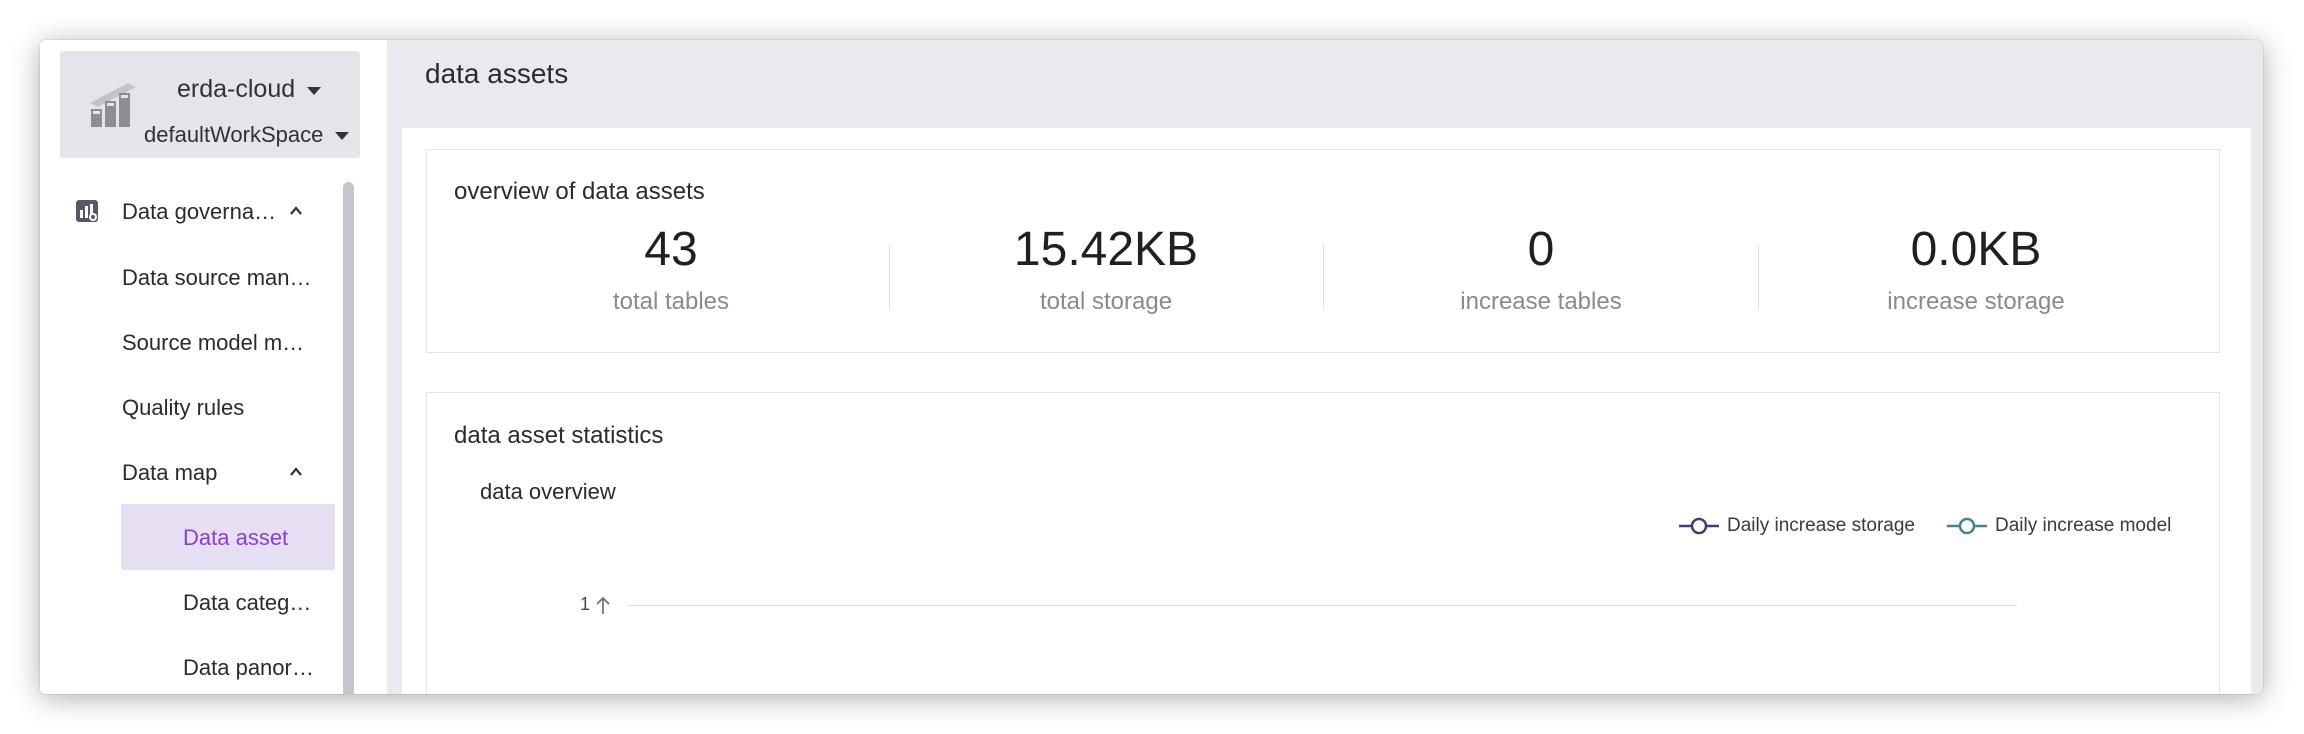  Describe the element at coordinates (235, 538) in the screenshot. I see `sidebar-item-data-asset: Data asset` at that location.